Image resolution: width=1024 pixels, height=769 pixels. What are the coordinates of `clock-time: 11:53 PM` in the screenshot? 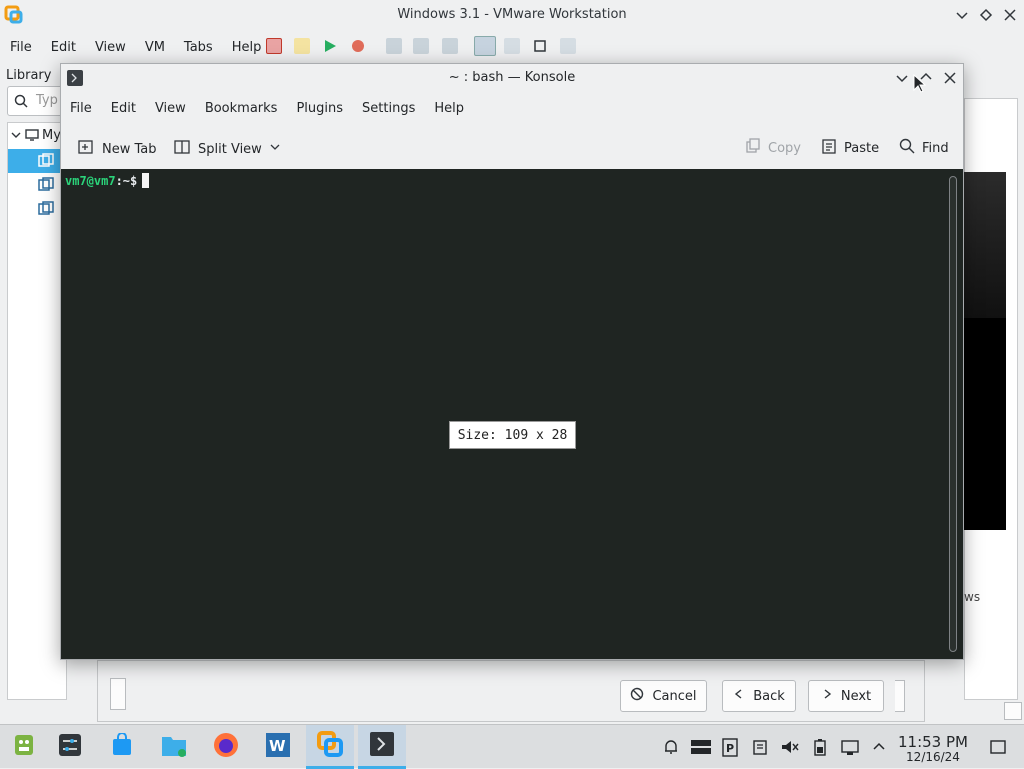 It's located at (933, 742).